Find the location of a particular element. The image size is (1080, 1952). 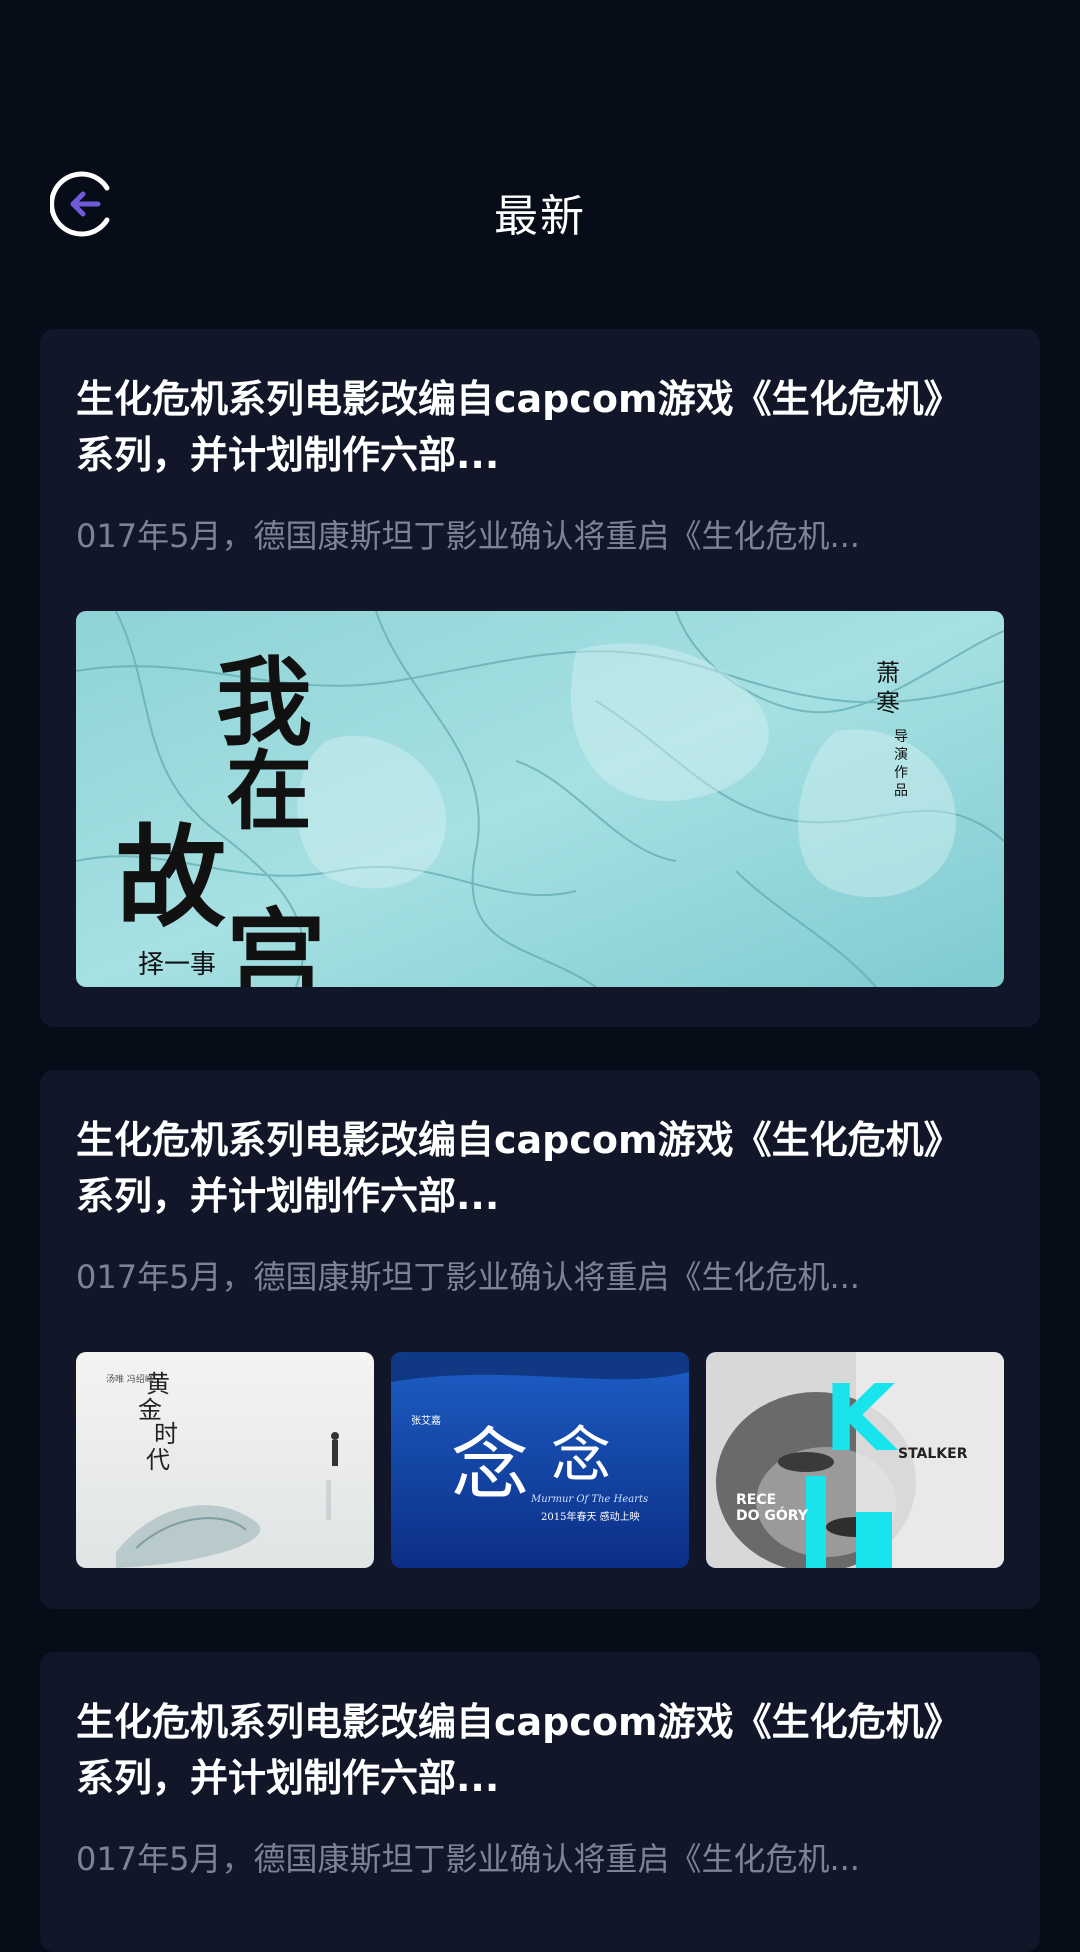

poster-big-letter: K is located at coordinates (861, 1418).